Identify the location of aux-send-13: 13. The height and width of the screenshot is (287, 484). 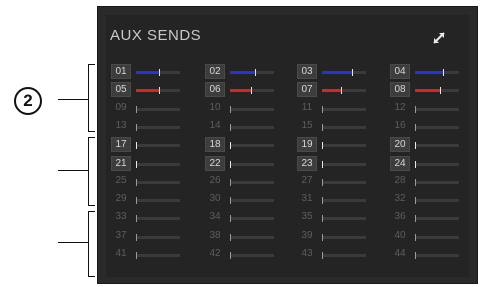
(147, 127).